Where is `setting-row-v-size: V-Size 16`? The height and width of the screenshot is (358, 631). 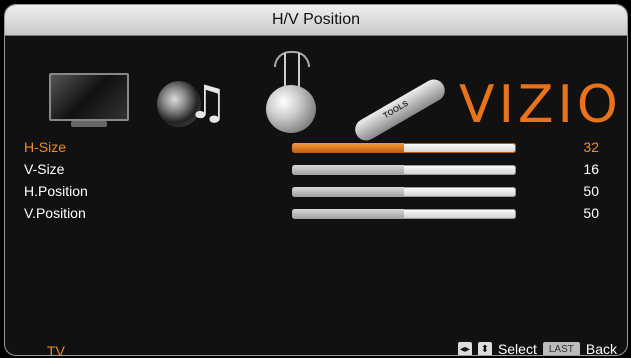 setting-row-v-size: V-Size 16 is located at coordinates (316, 170).